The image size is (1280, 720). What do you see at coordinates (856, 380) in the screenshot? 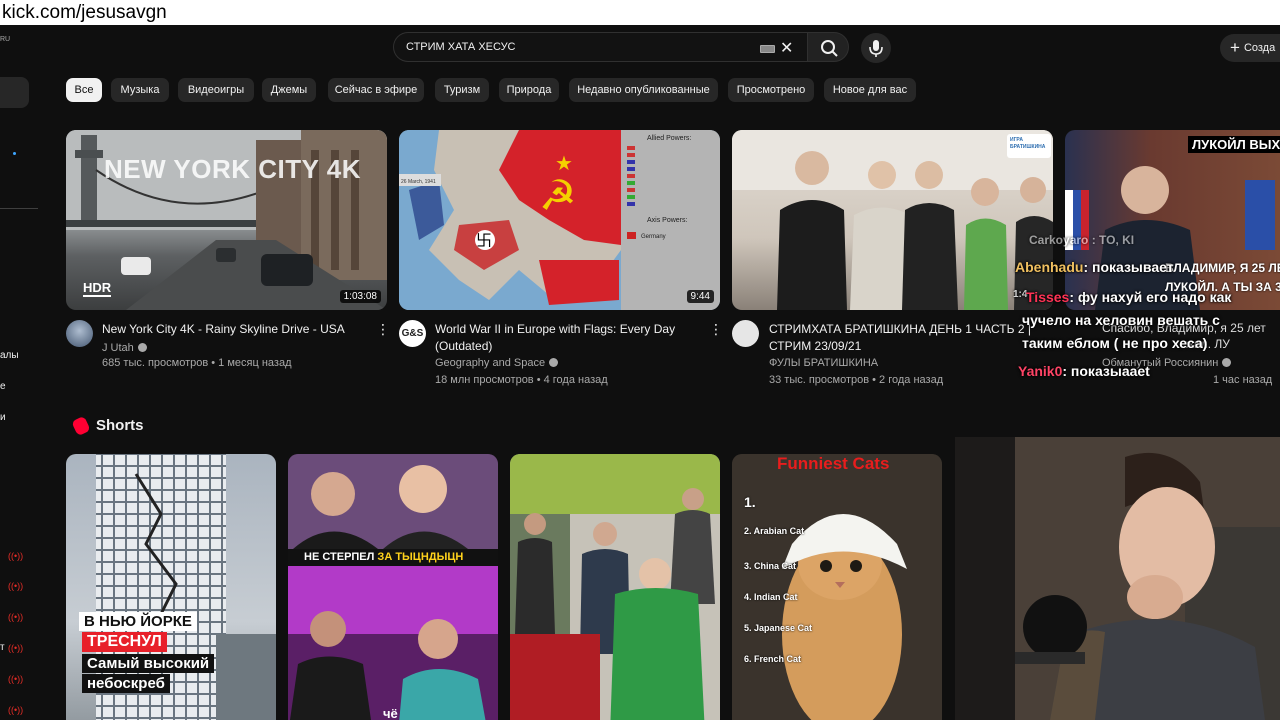
I see `video-meta: 33 тыс. просмотров • 2 года назад` at bounding box center [856, 380].